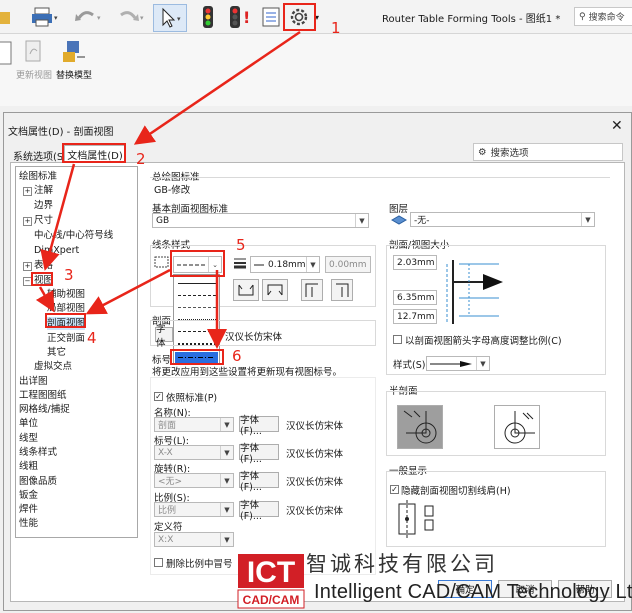 Image resolution: width=632 pixels, height=613 pixels. I want to click on watermark-chinese-name: 智诚科技有限公司, so click(402, 564).